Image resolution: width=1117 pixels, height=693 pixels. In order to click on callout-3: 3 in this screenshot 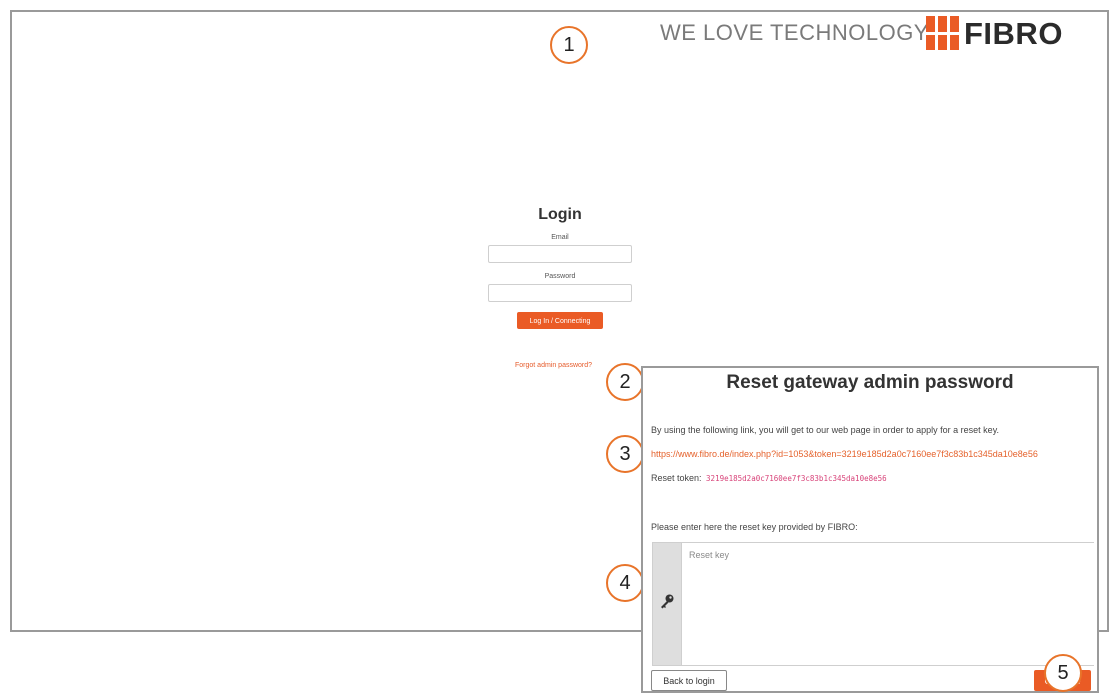, I will do `click(625, 454)`.